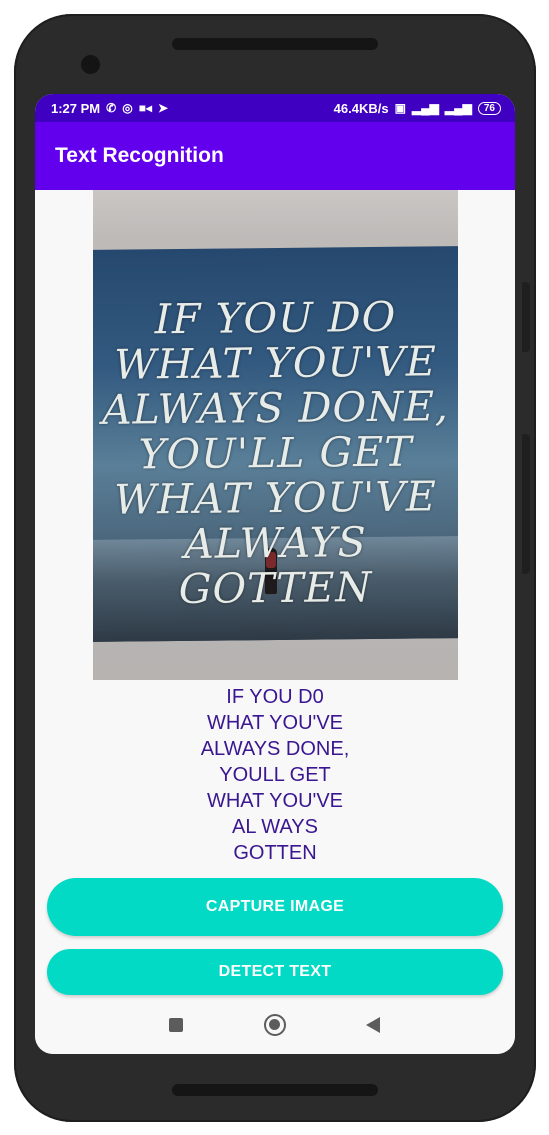  What do you see at coordinates (275, 408) in the screenshot?
I see `poster-line: ALWAYS DONE,` at bounding box center [275, 408].